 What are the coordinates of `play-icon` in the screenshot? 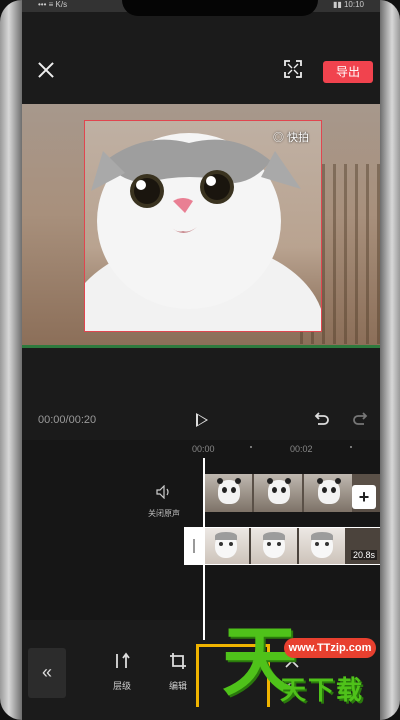 It's located at (202, 420).